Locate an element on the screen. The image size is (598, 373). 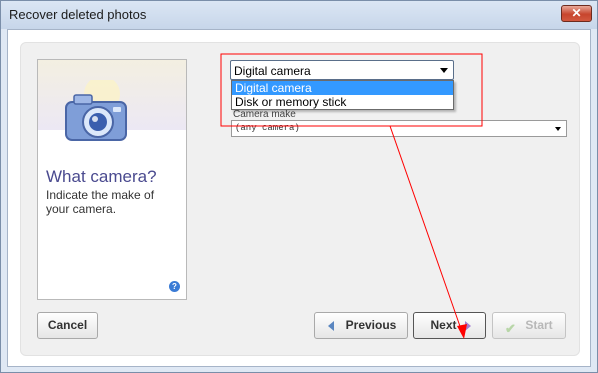
close-button: ✕ is located at coordinates (576, 13).